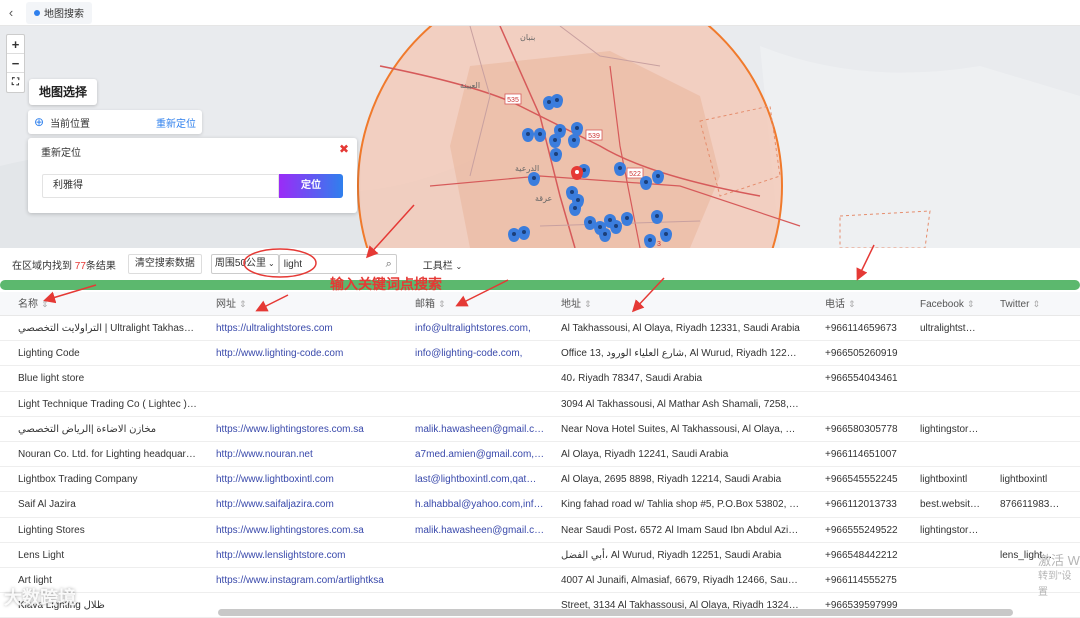 Image resolution: width=1080 pixels, height=618 pixels. Describe the element at coordinates (15, 44) in the screenshot. I see `zoom-in-button: +` at that location.